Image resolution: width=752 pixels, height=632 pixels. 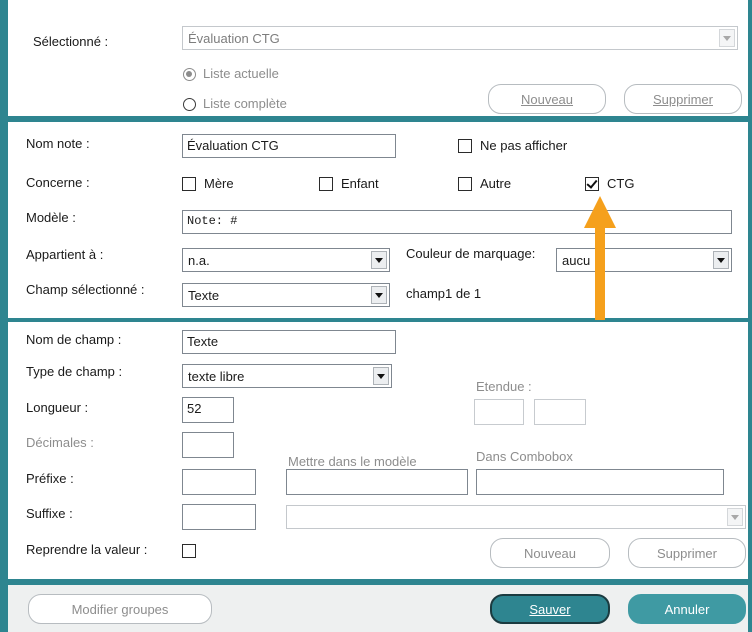 I want to click on combobox-values-dropdown, so click(x=516, y=517).